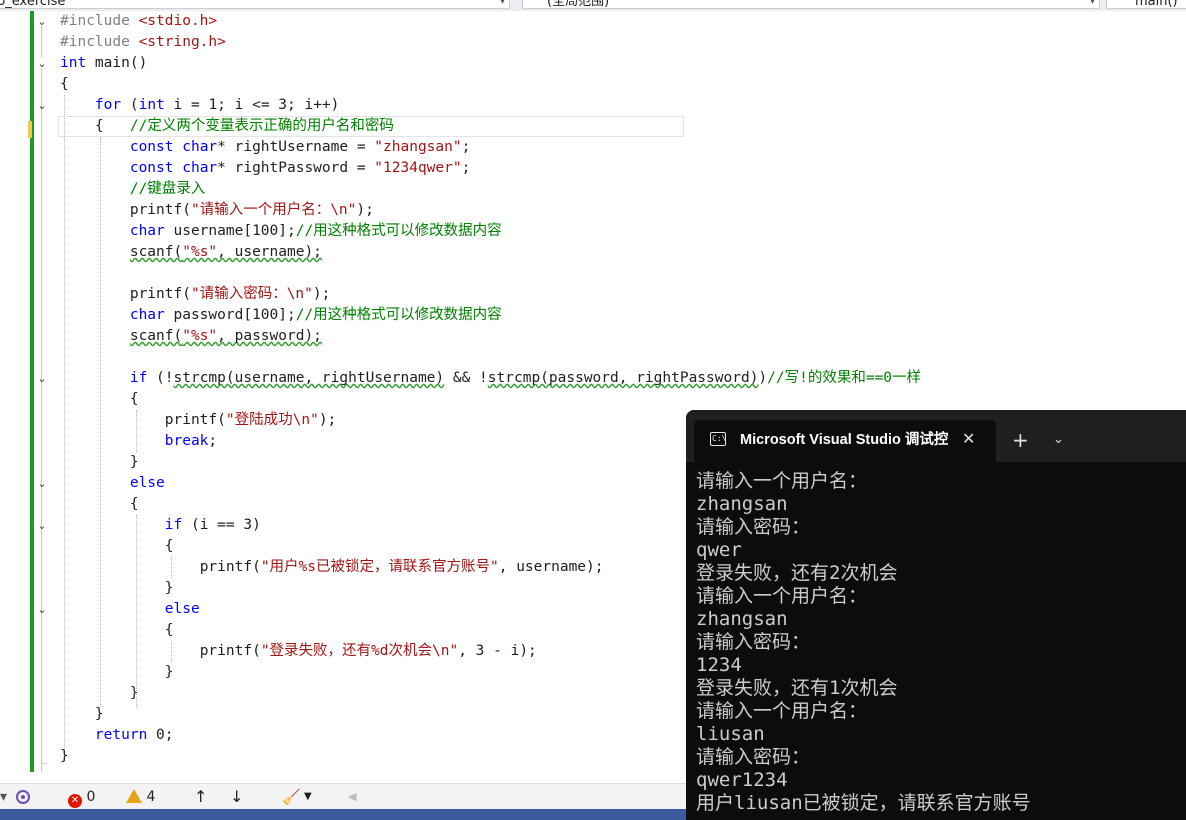 Image resolution: width=1186 pixels, height=820 pixels. I want to click on code-line: scanf("%s", password);, so click(225, 336).